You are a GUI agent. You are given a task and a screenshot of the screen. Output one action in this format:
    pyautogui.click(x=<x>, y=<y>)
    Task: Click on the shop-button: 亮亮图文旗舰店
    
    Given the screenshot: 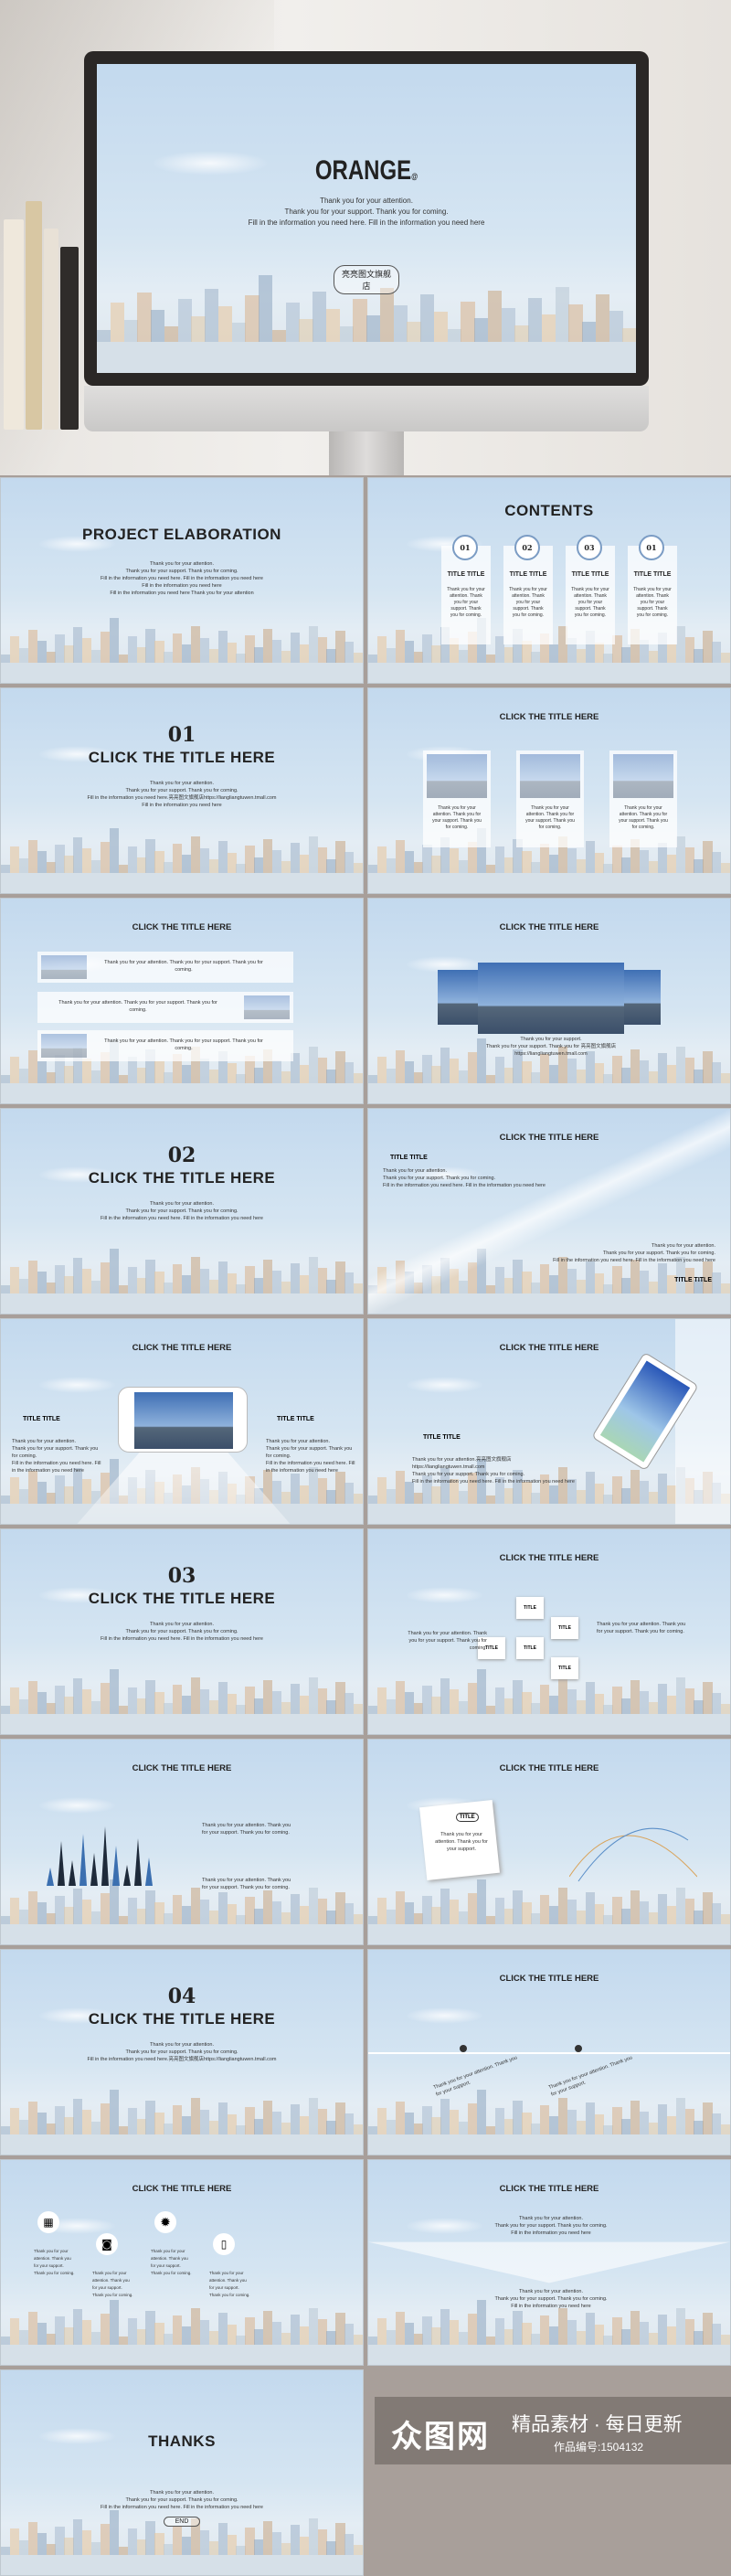 What is the action you would take?
    pyautogui.click(x=366, y=279)
    